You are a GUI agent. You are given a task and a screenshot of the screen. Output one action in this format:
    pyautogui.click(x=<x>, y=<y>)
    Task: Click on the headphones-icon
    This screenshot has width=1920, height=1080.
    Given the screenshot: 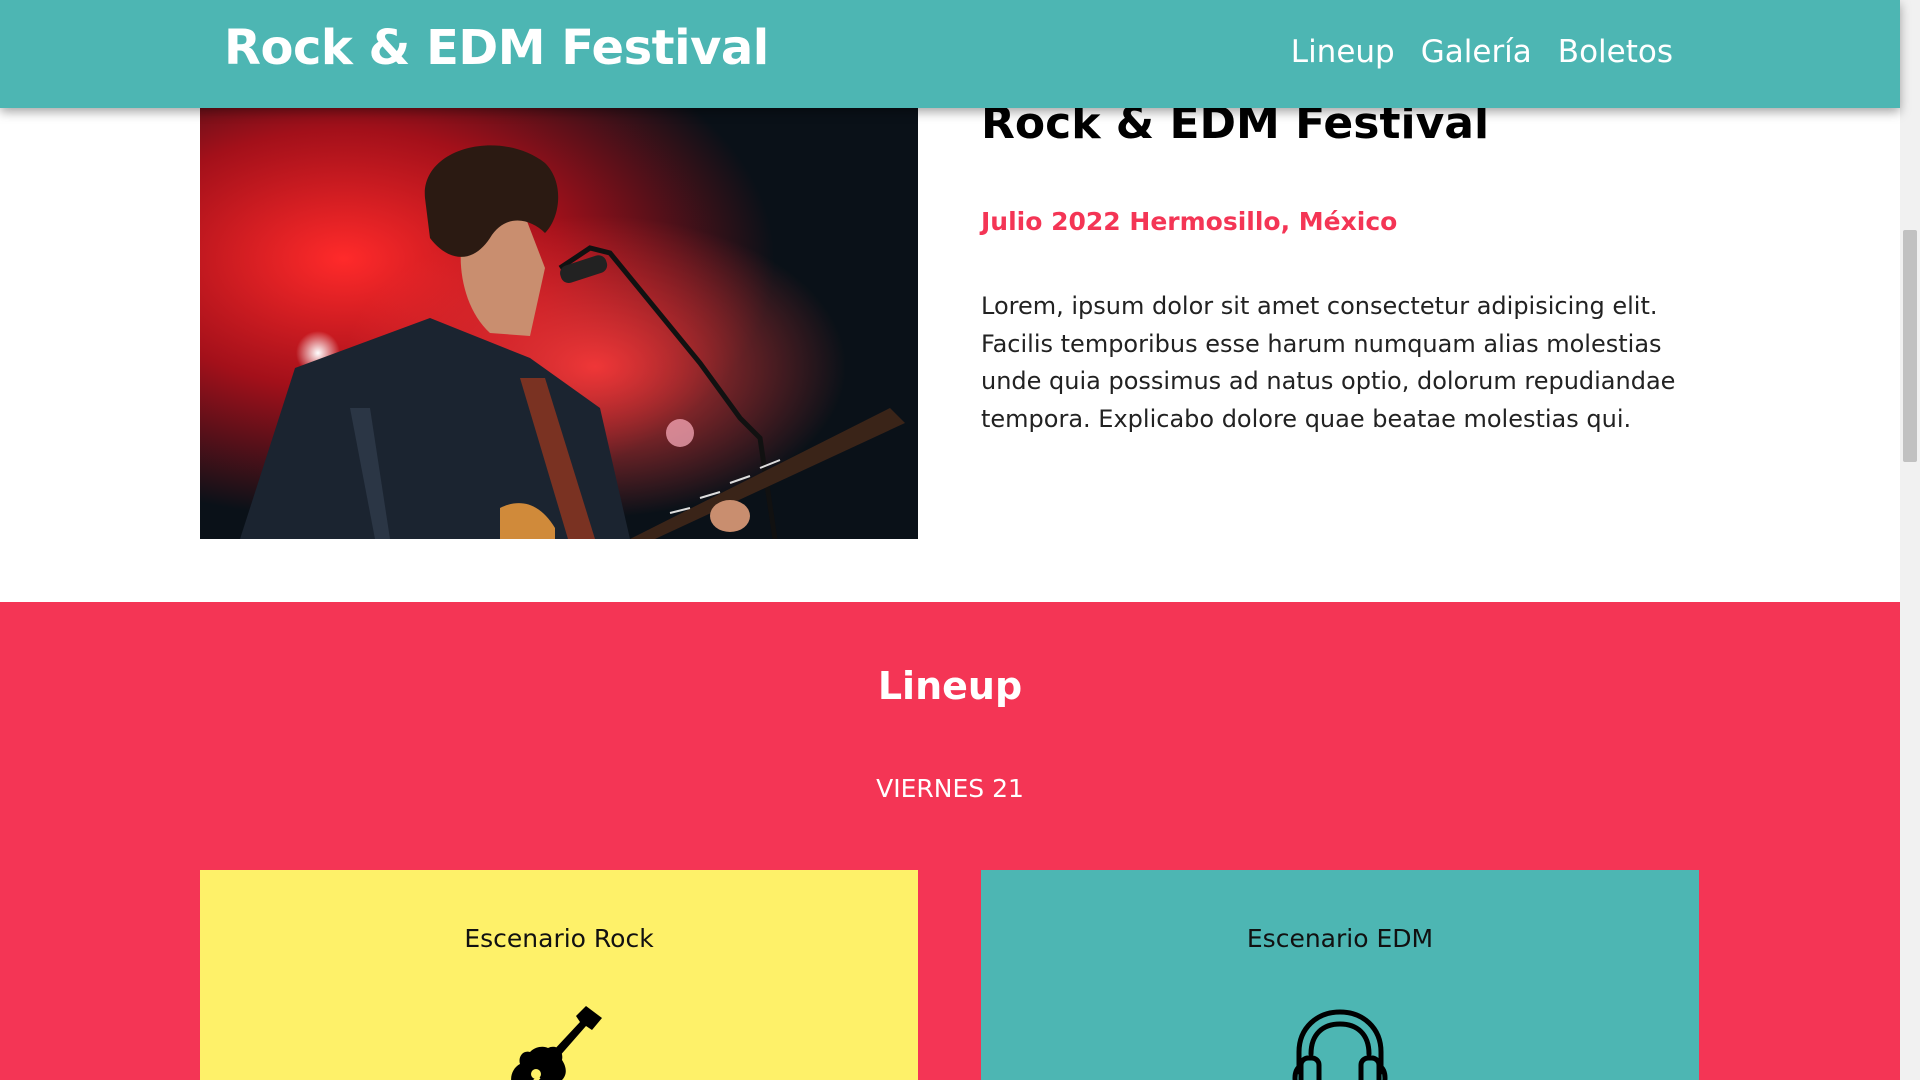 What is the action you would take?
    pyautogui.click(x=1340, y=1040)
    